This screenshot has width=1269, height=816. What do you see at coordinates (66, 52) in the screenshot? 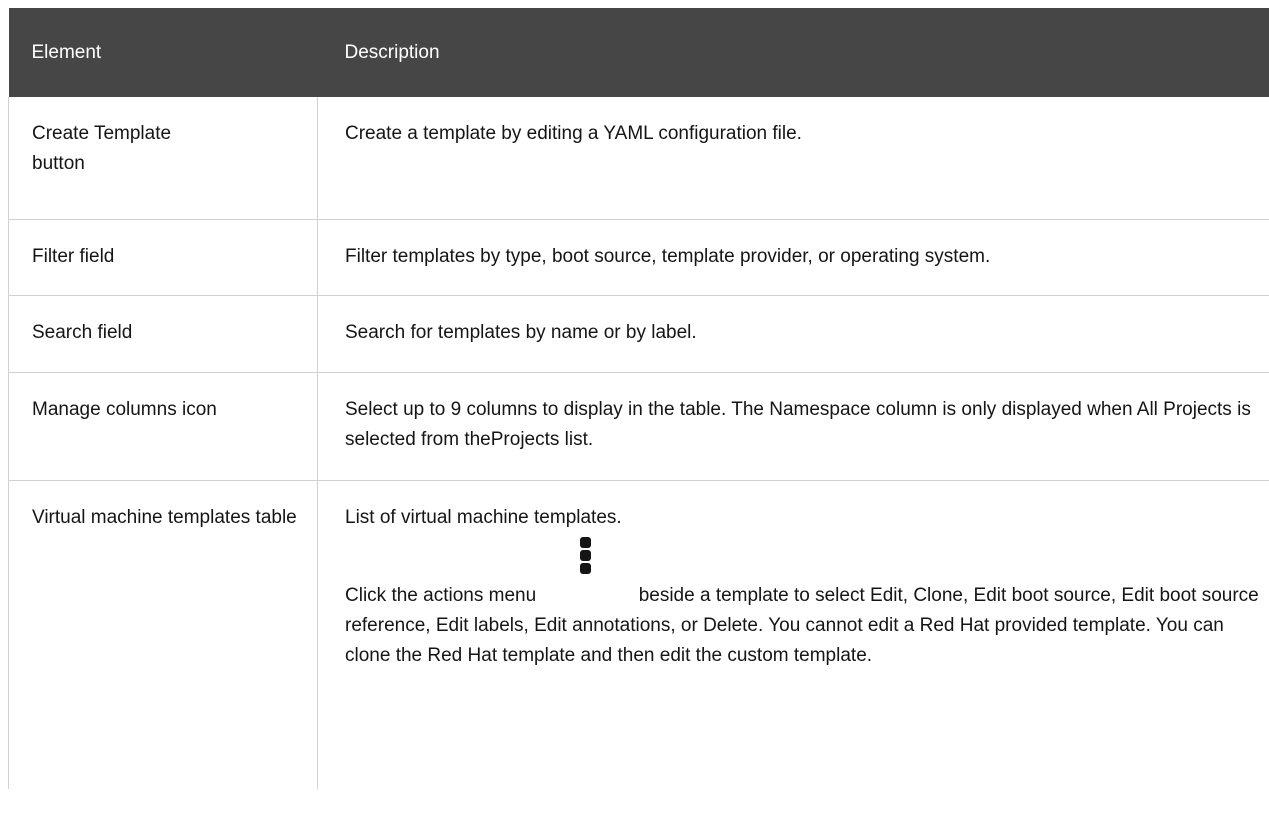
I see `header-element: Element` at bounding box center [66, 52].